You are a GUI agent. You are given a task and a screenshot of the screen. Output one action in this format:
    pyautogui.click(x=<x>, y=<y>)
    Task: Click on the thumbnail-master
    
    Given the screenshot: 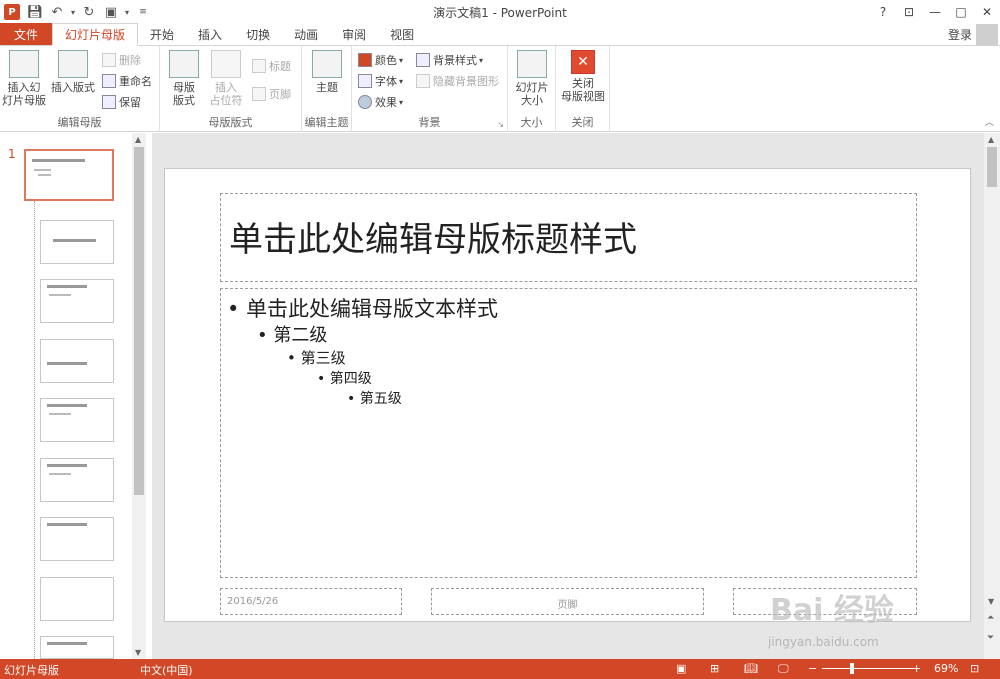 What is the action you would take?
    pyautogui.click(x=69, y=175)
    